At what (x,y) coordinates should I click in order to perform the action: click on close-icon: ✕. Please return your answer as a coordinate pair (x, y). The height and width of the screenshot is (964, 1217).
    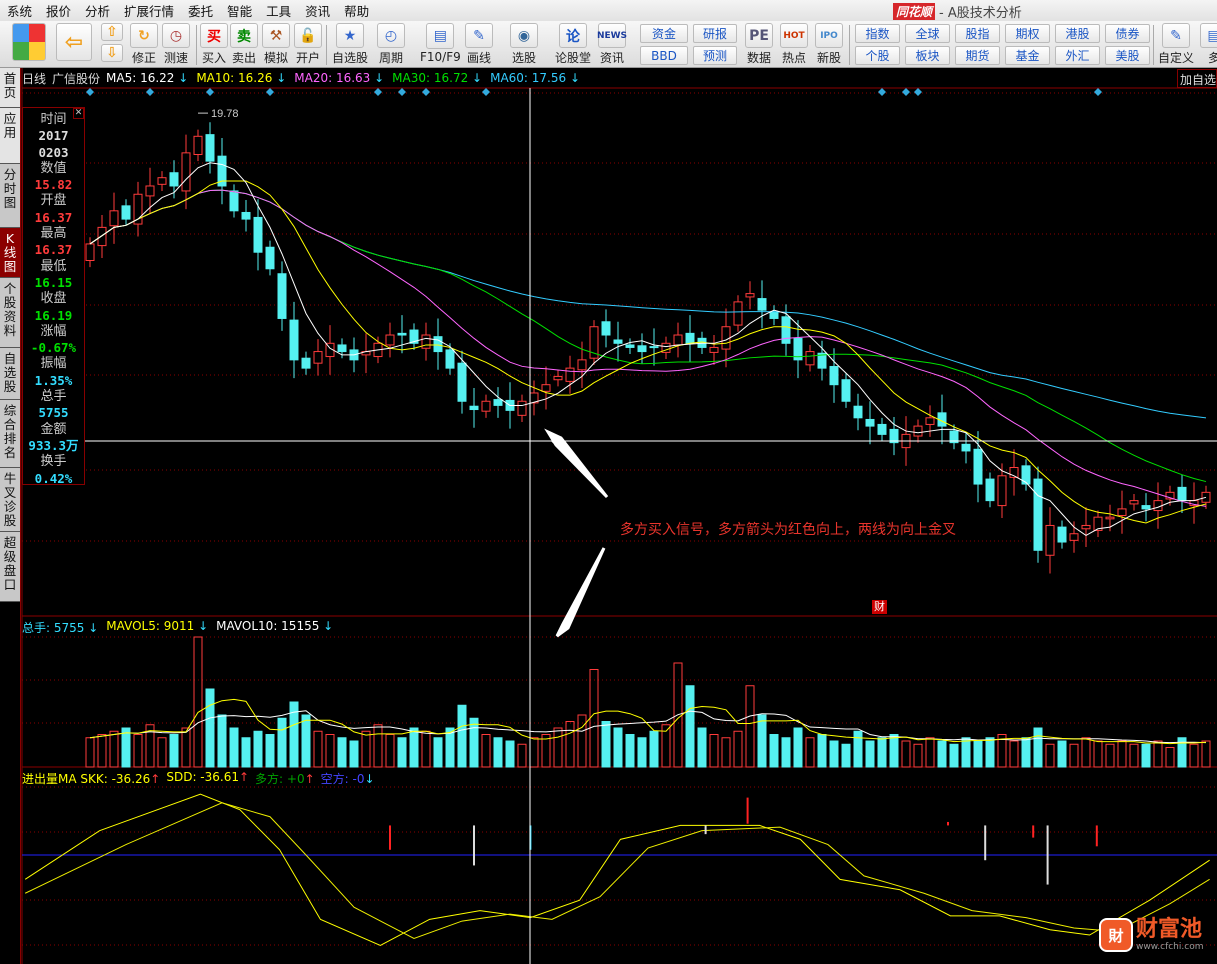
    Looking at the image, I should click on (78, 113).